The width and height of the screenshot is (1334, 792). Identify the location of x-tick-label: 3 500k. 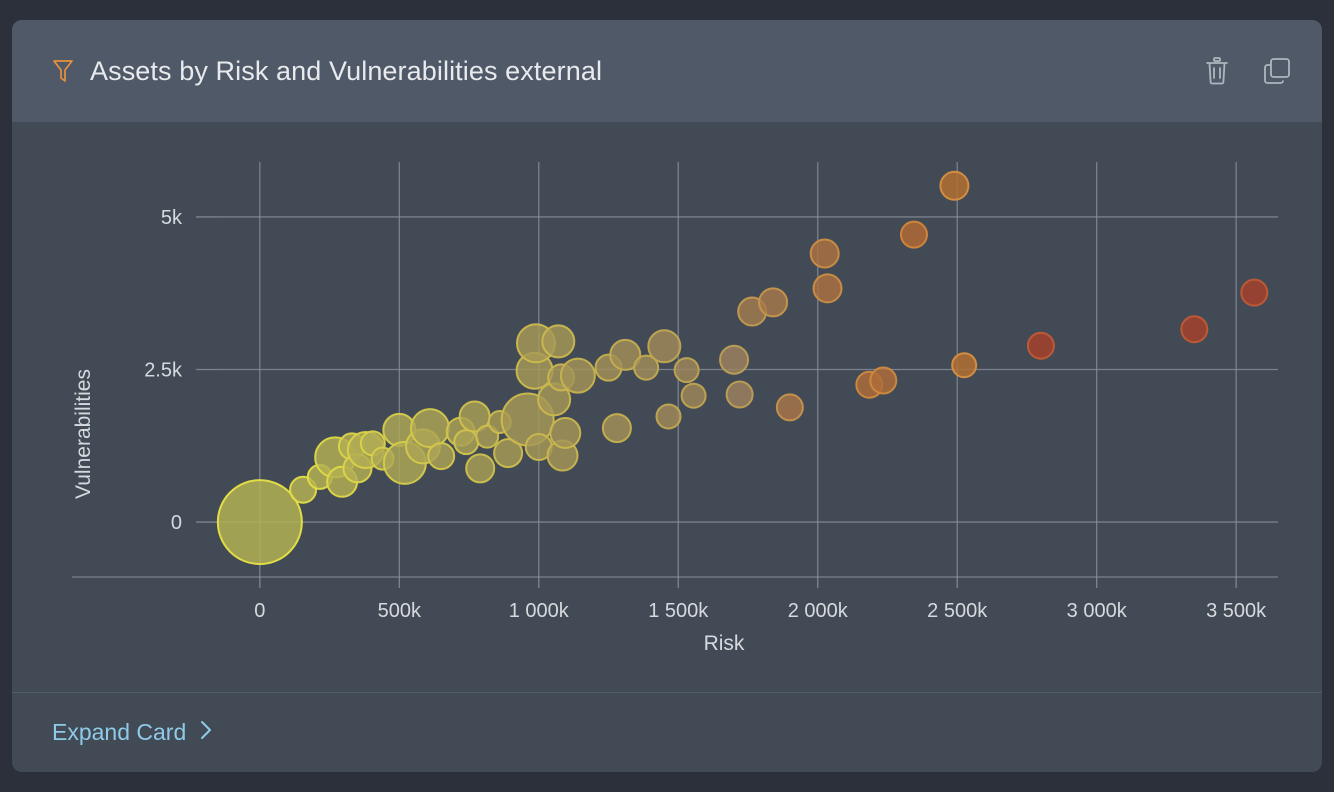
(1236, 611).